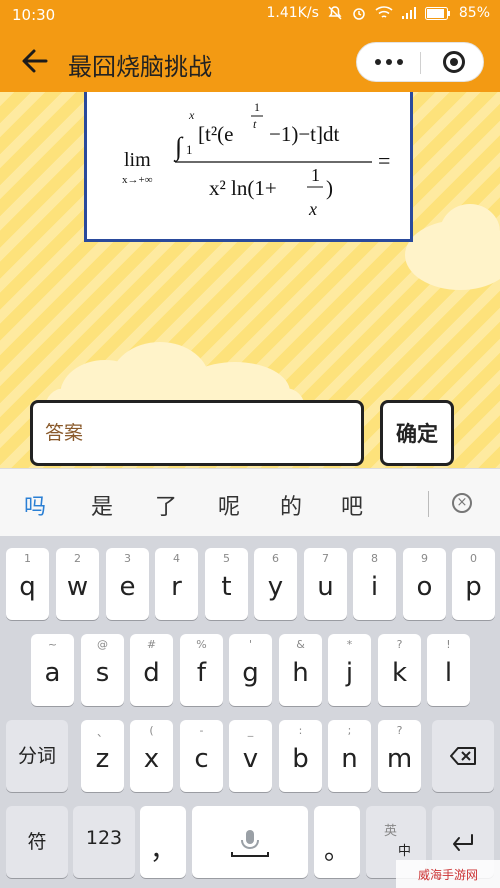  Describe the element at coordinates (470, 232) in the screenshot. I see `cloud-decoration` at that location.